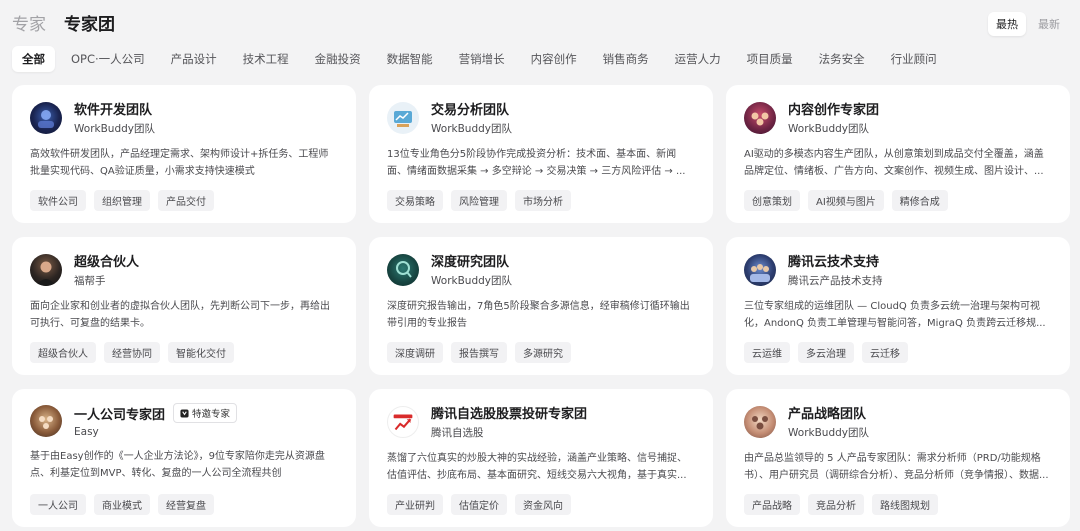 The height and width of the screenshot is (531, 1080). Describe the element at coordinates (835, 281) in the screenshot. I see `team-org: 腾讯云产品技术支持` at that location.